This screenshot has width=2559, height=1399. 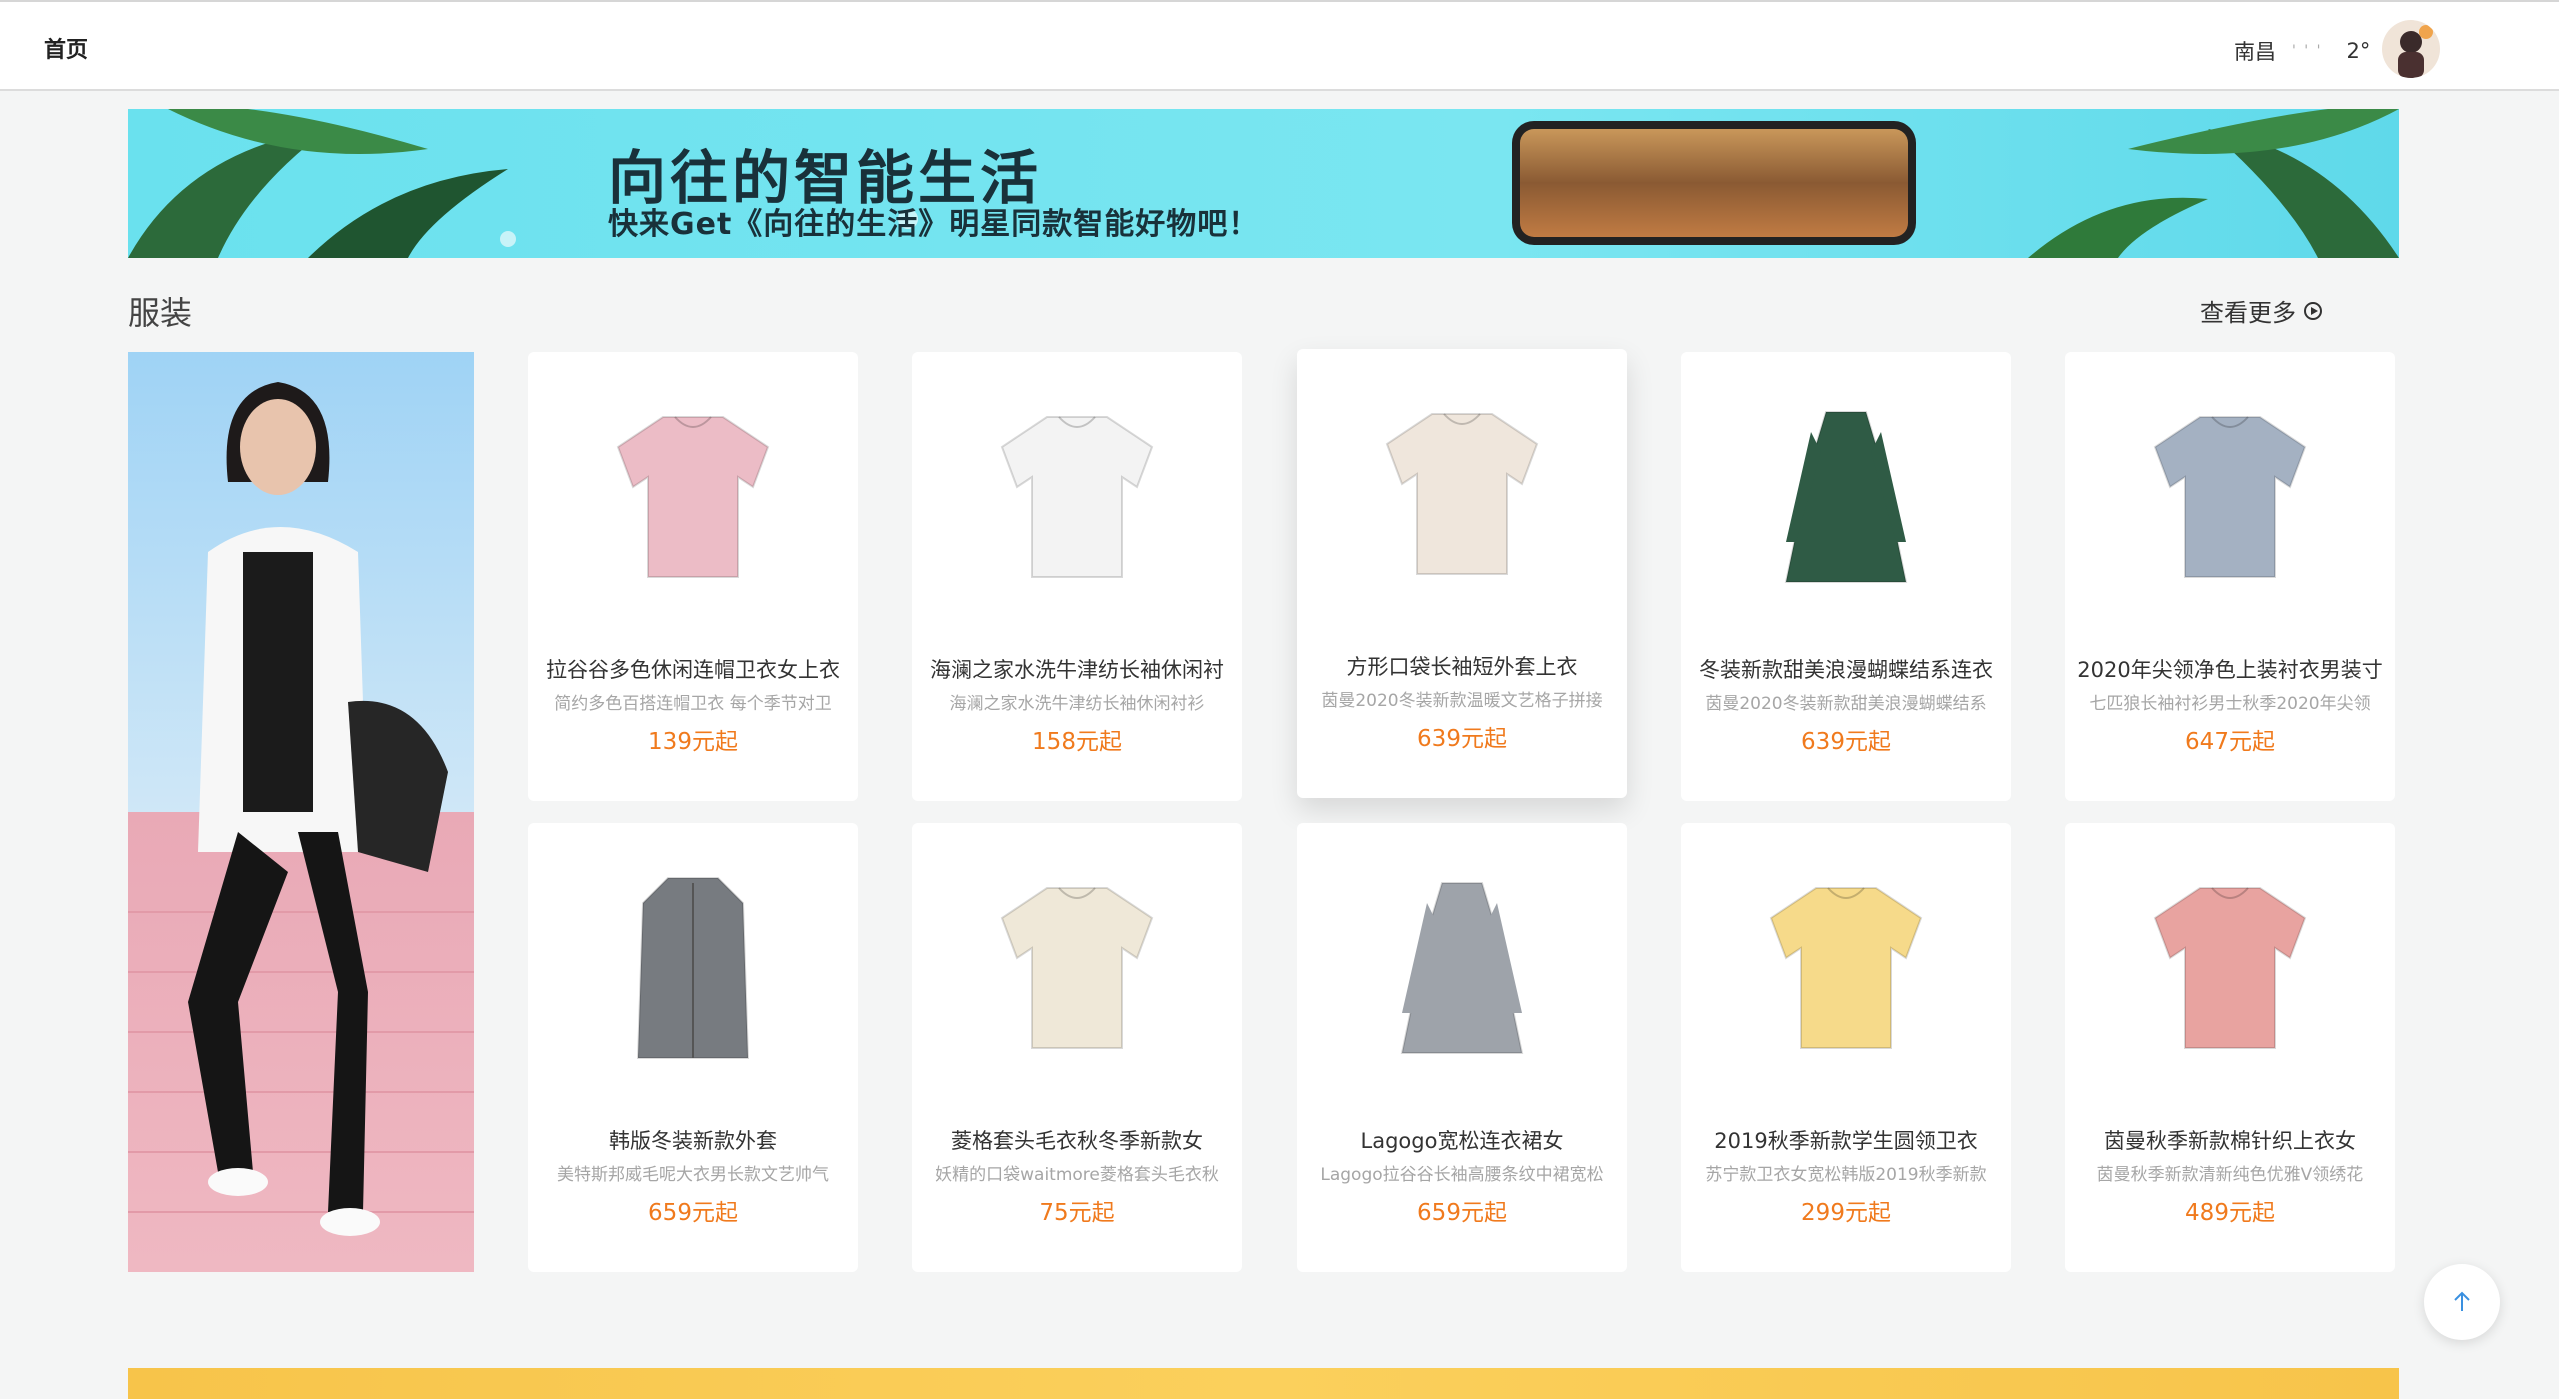 I want to click on product-desc: 七匹狼长袖衬衫男士秋季2020年尖领, so click(x=2230, y=704).